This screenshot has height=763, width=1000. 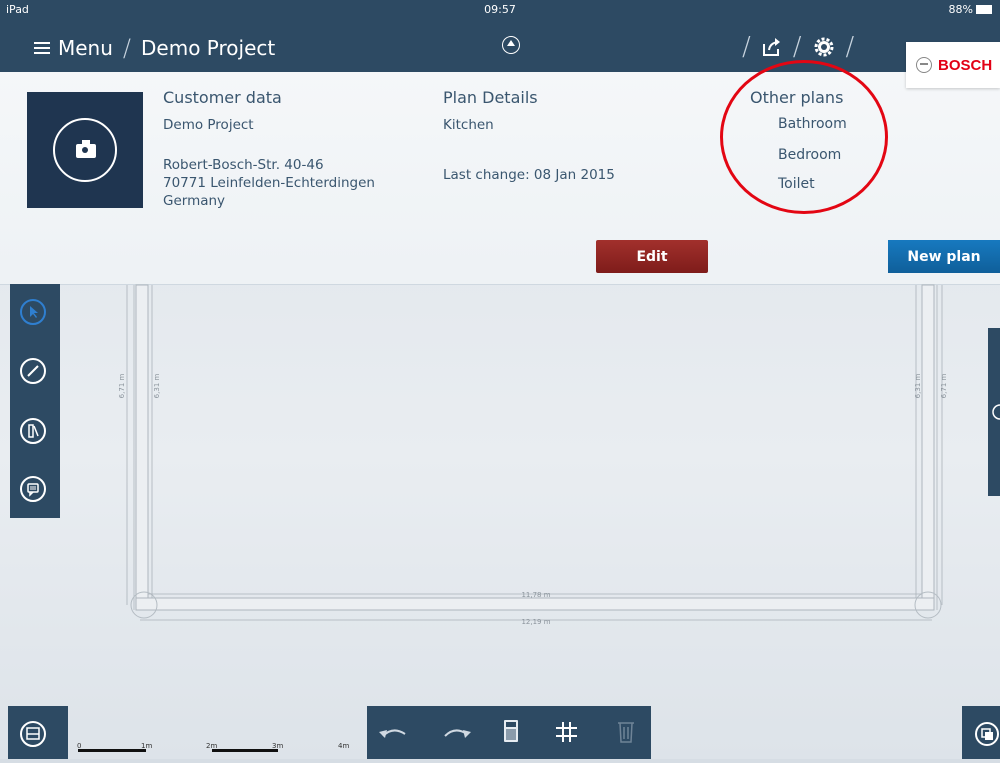 I want to click on right-panel-toggle, so click(x=994, y=412).